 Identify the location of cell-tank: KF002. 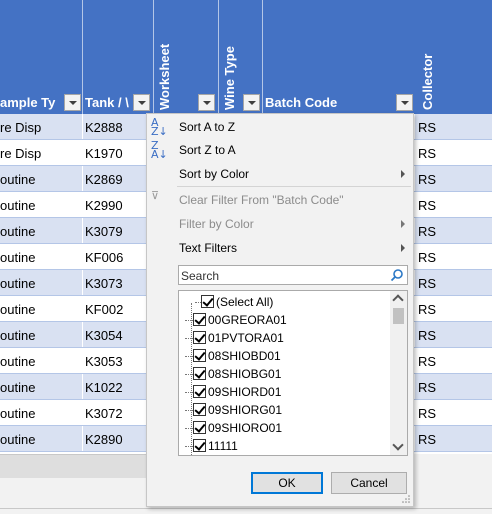
(104, 309).